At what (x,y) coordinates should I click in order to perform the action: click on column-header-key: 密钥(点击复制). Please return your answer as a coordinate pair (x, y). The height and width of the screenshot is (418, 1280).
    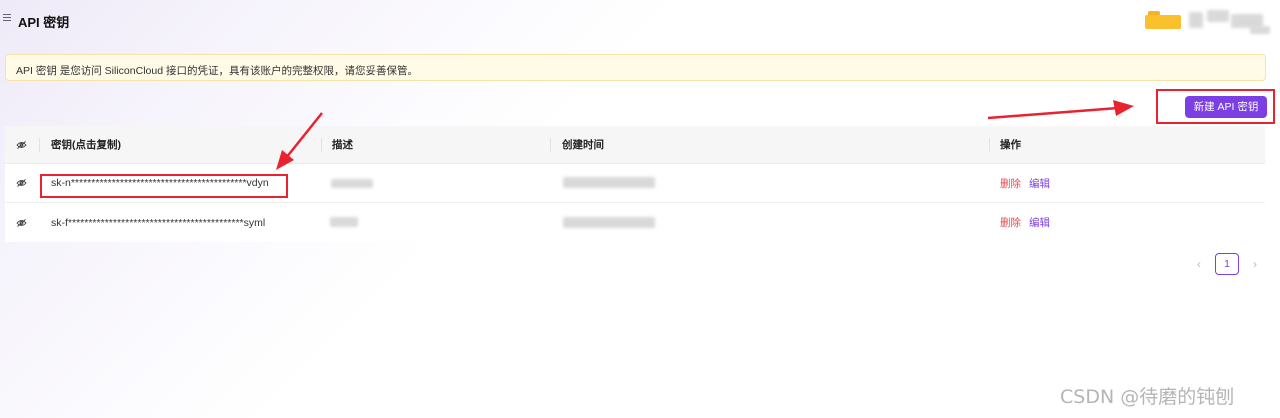
    Looking at the image, I should click on (86, 145).